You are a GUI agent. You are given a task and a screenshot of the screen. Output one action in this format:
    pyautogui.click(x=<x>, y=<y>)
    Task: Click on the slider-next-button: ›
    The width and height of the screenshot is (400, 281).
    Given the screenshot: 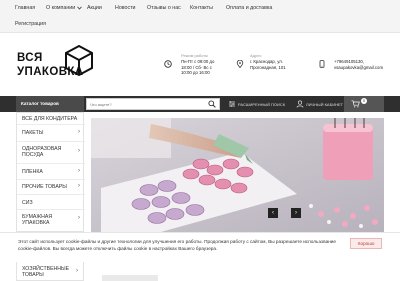 What is the action you would take?
    pyautogui.click(x=296, y=213)
    